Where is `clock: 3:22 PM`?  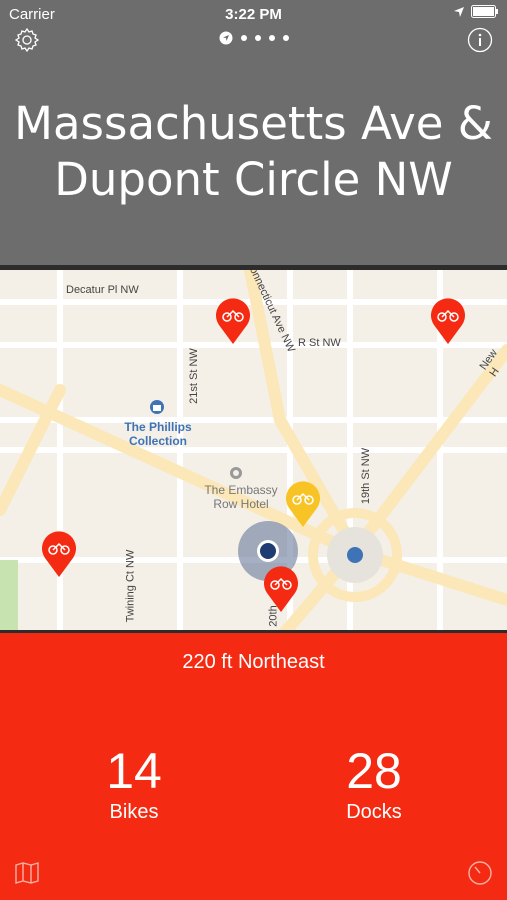
clock: 3:22 PM is located at coordinates (253, 14).